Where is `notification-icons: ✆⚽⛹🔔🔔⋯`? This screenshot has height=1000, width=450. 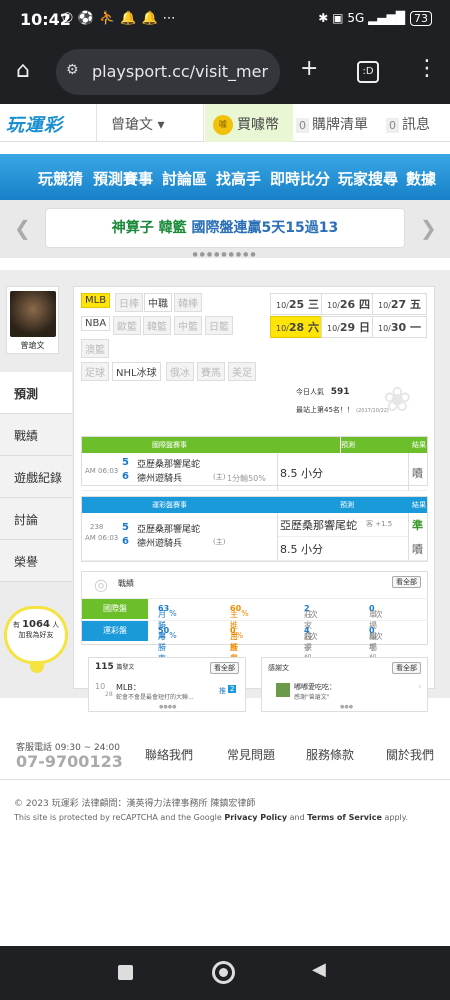 notification-icons: ✆⚽⛹🔔🔔⋯ is located at coordinates (121, 18).